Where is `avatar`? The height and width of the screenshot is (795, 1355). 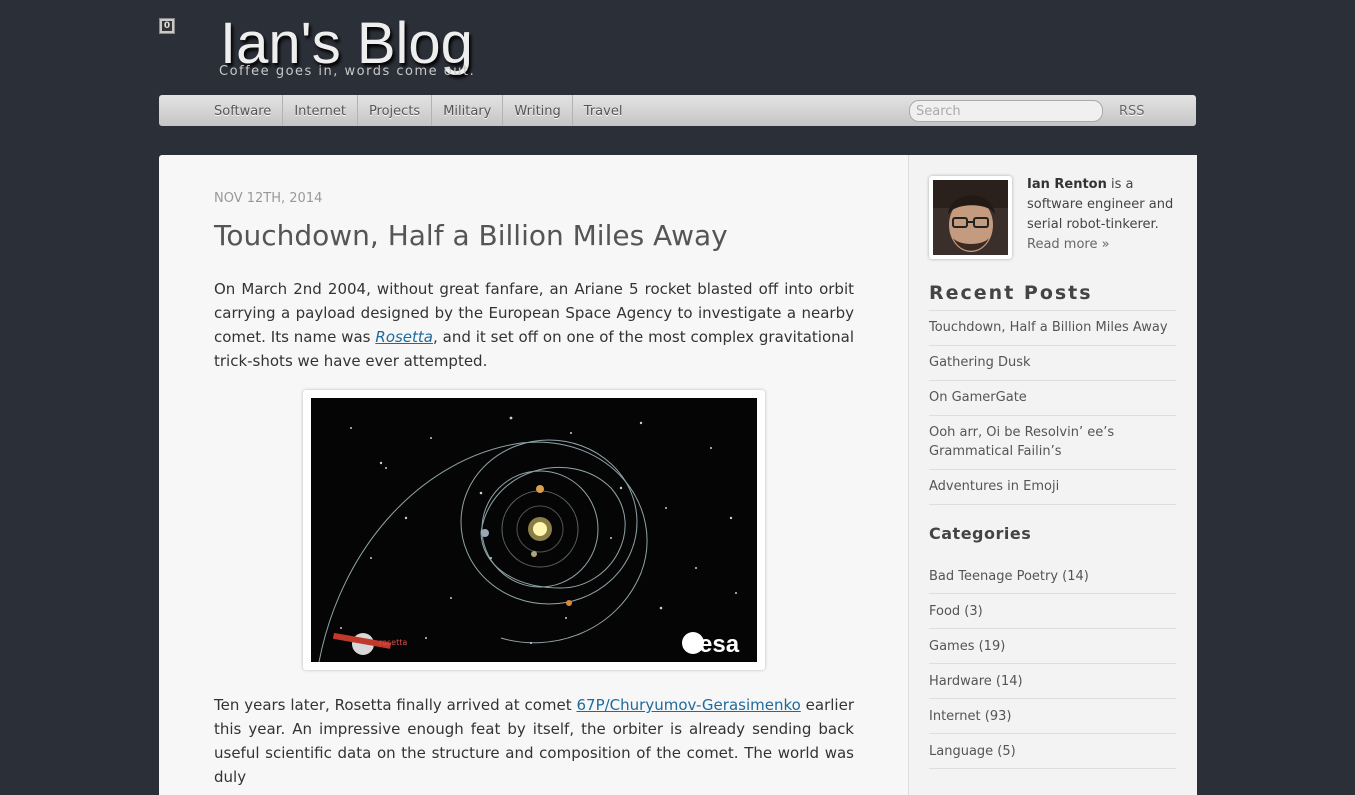 avatar is located at coordinates (970, 217).